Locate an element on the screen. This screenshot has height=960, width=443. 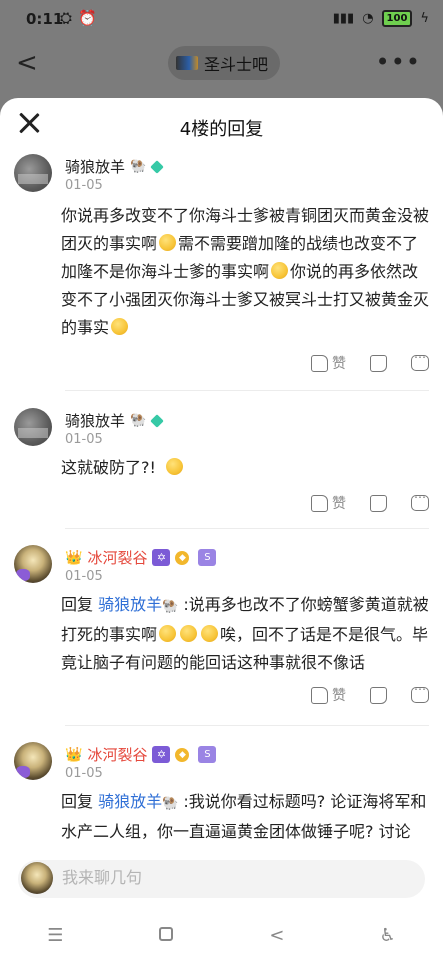
crown-icon: 👑 is located at coordinates (74, 557).